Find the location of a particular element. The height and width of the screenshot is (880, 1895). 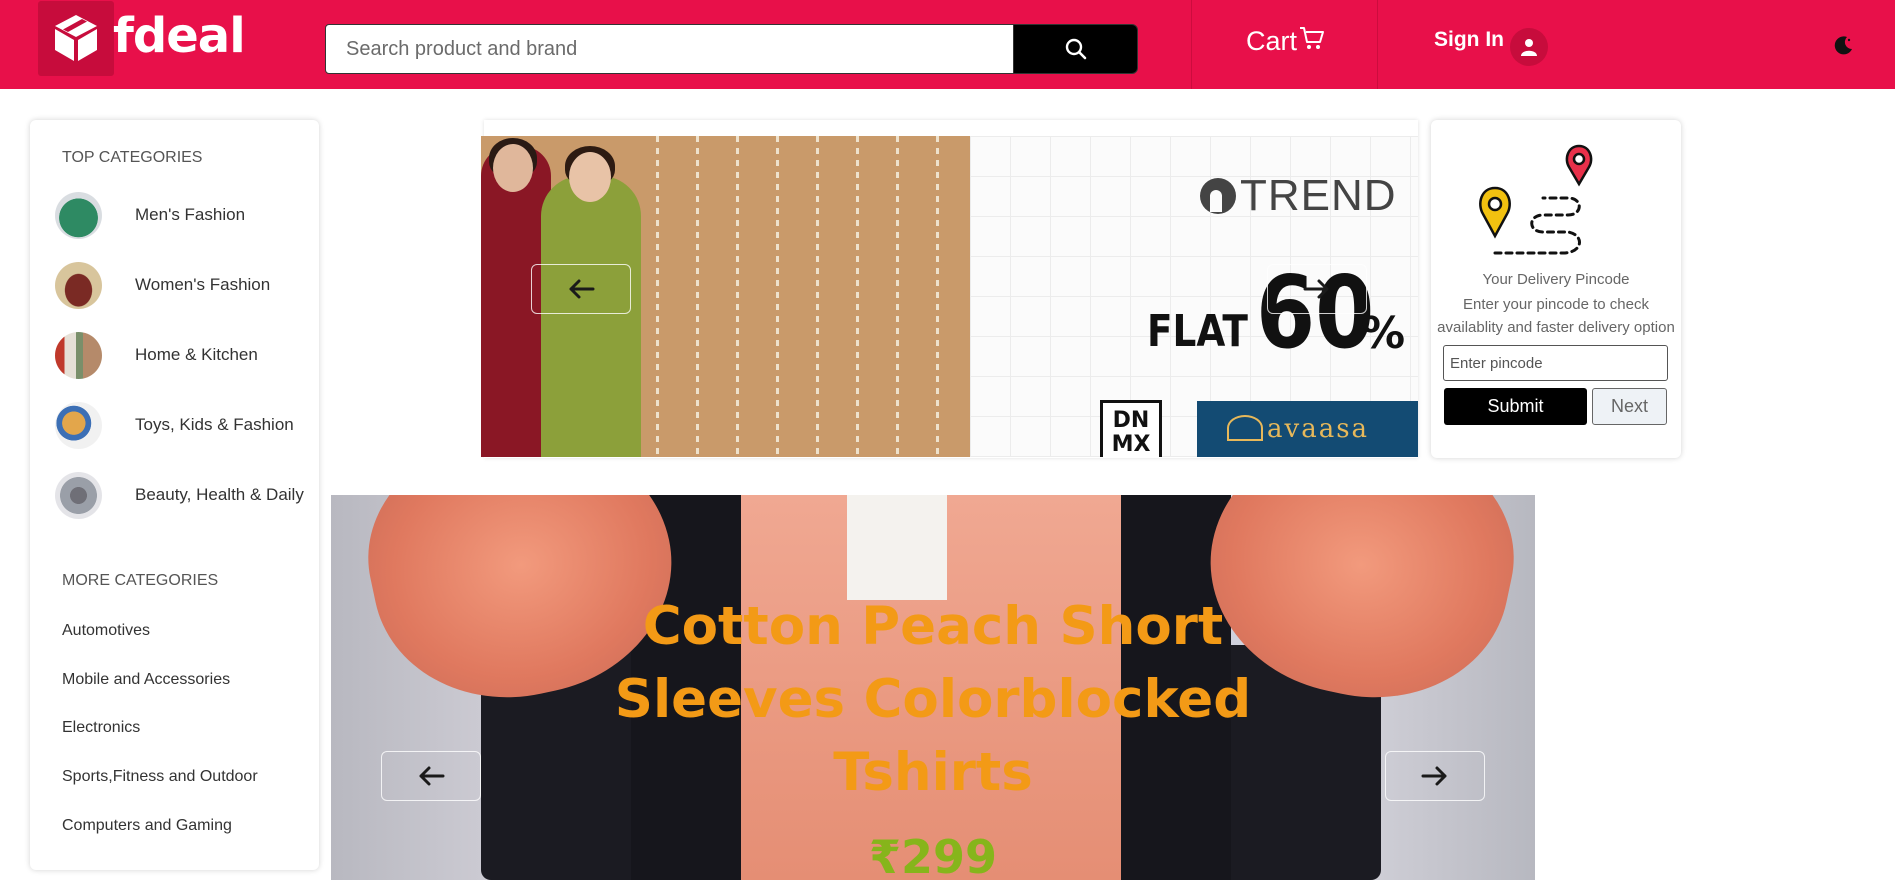

more-categories-heading: MORE CATEGORIES is located at coordinates (140, 580).